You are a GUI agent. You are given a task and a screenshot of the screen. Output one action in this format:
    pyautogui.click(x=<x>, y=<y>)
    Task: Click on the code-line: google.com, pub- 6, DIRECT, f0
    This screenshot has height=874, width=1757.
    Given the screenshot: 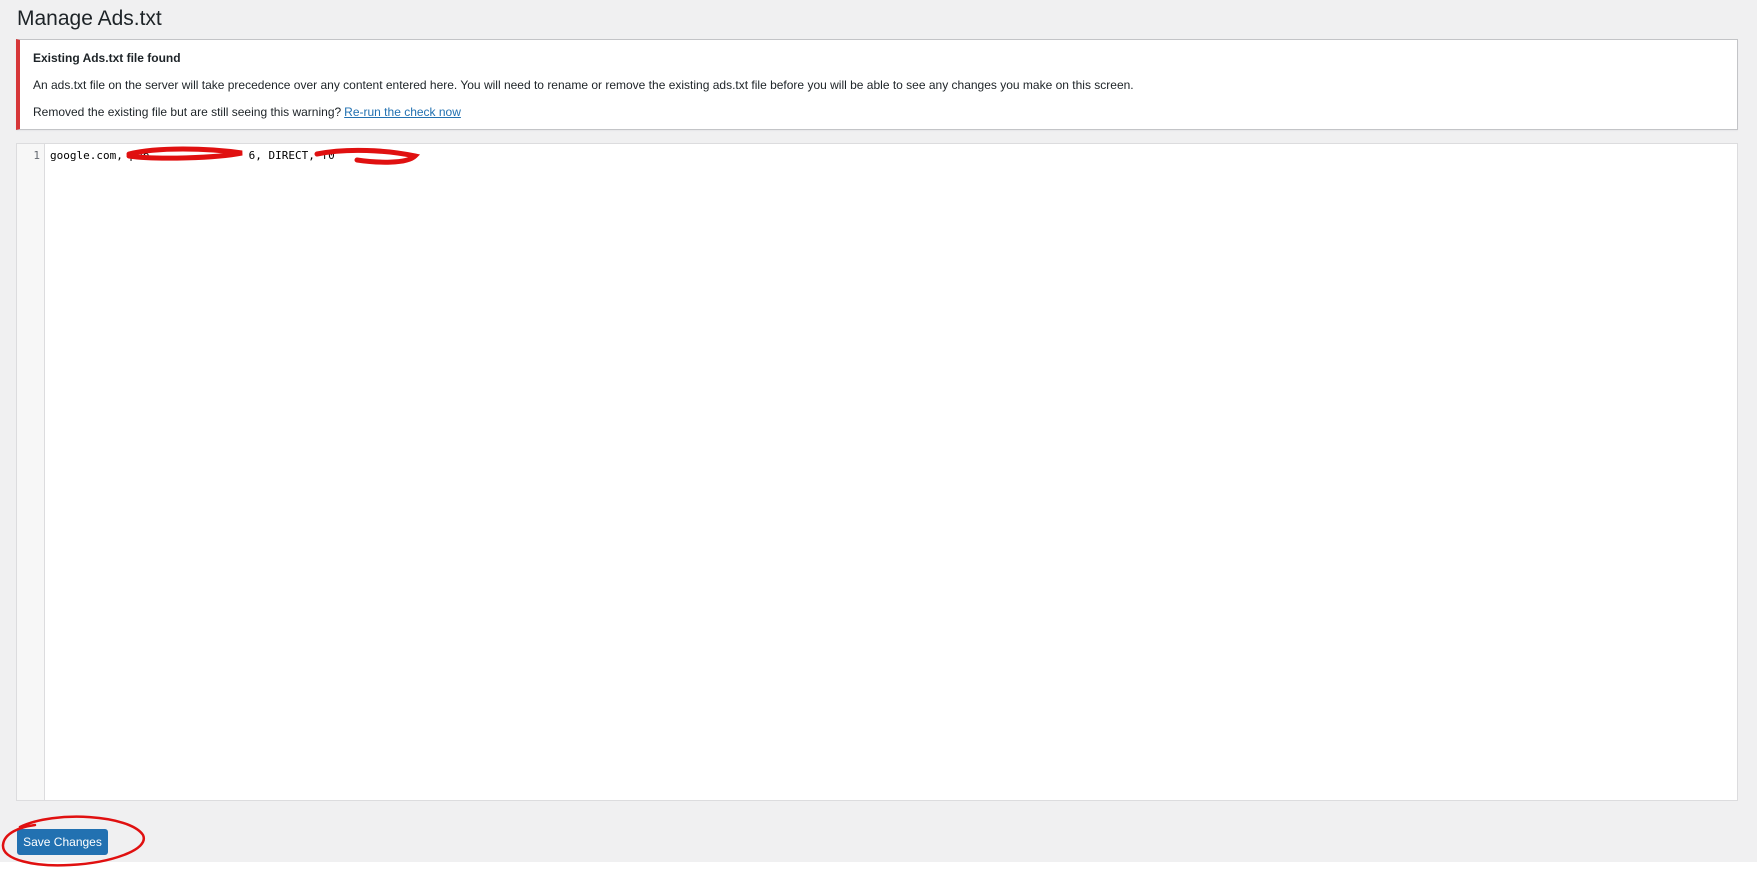 What is the action you would take?
    pyautogui.click(x=192, y=156)
    